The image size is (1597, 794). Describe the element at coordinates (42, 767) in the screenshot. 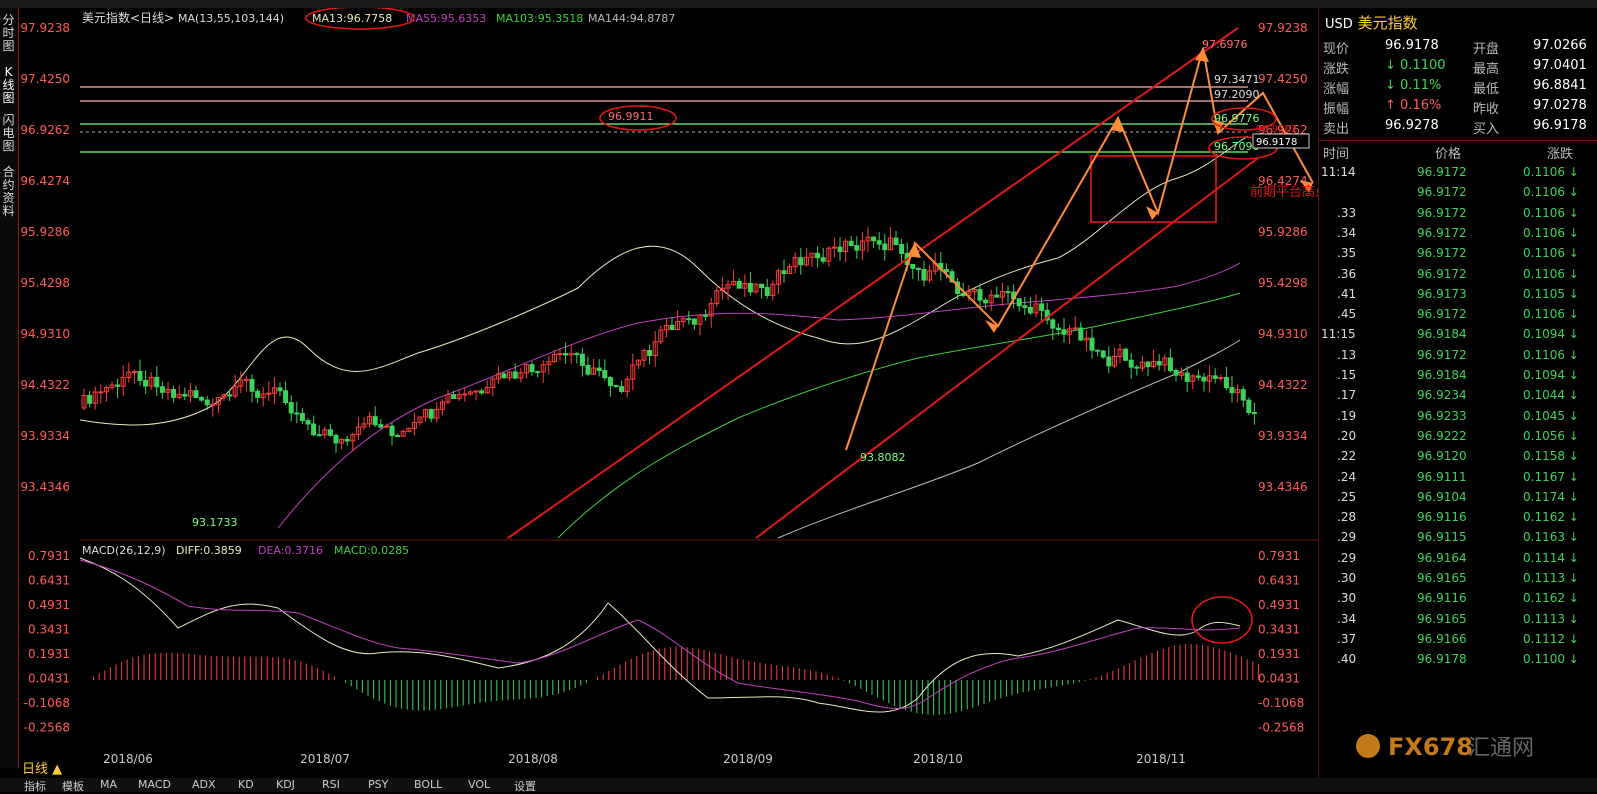

I see `period-selector: 日线 ▲` at that location.